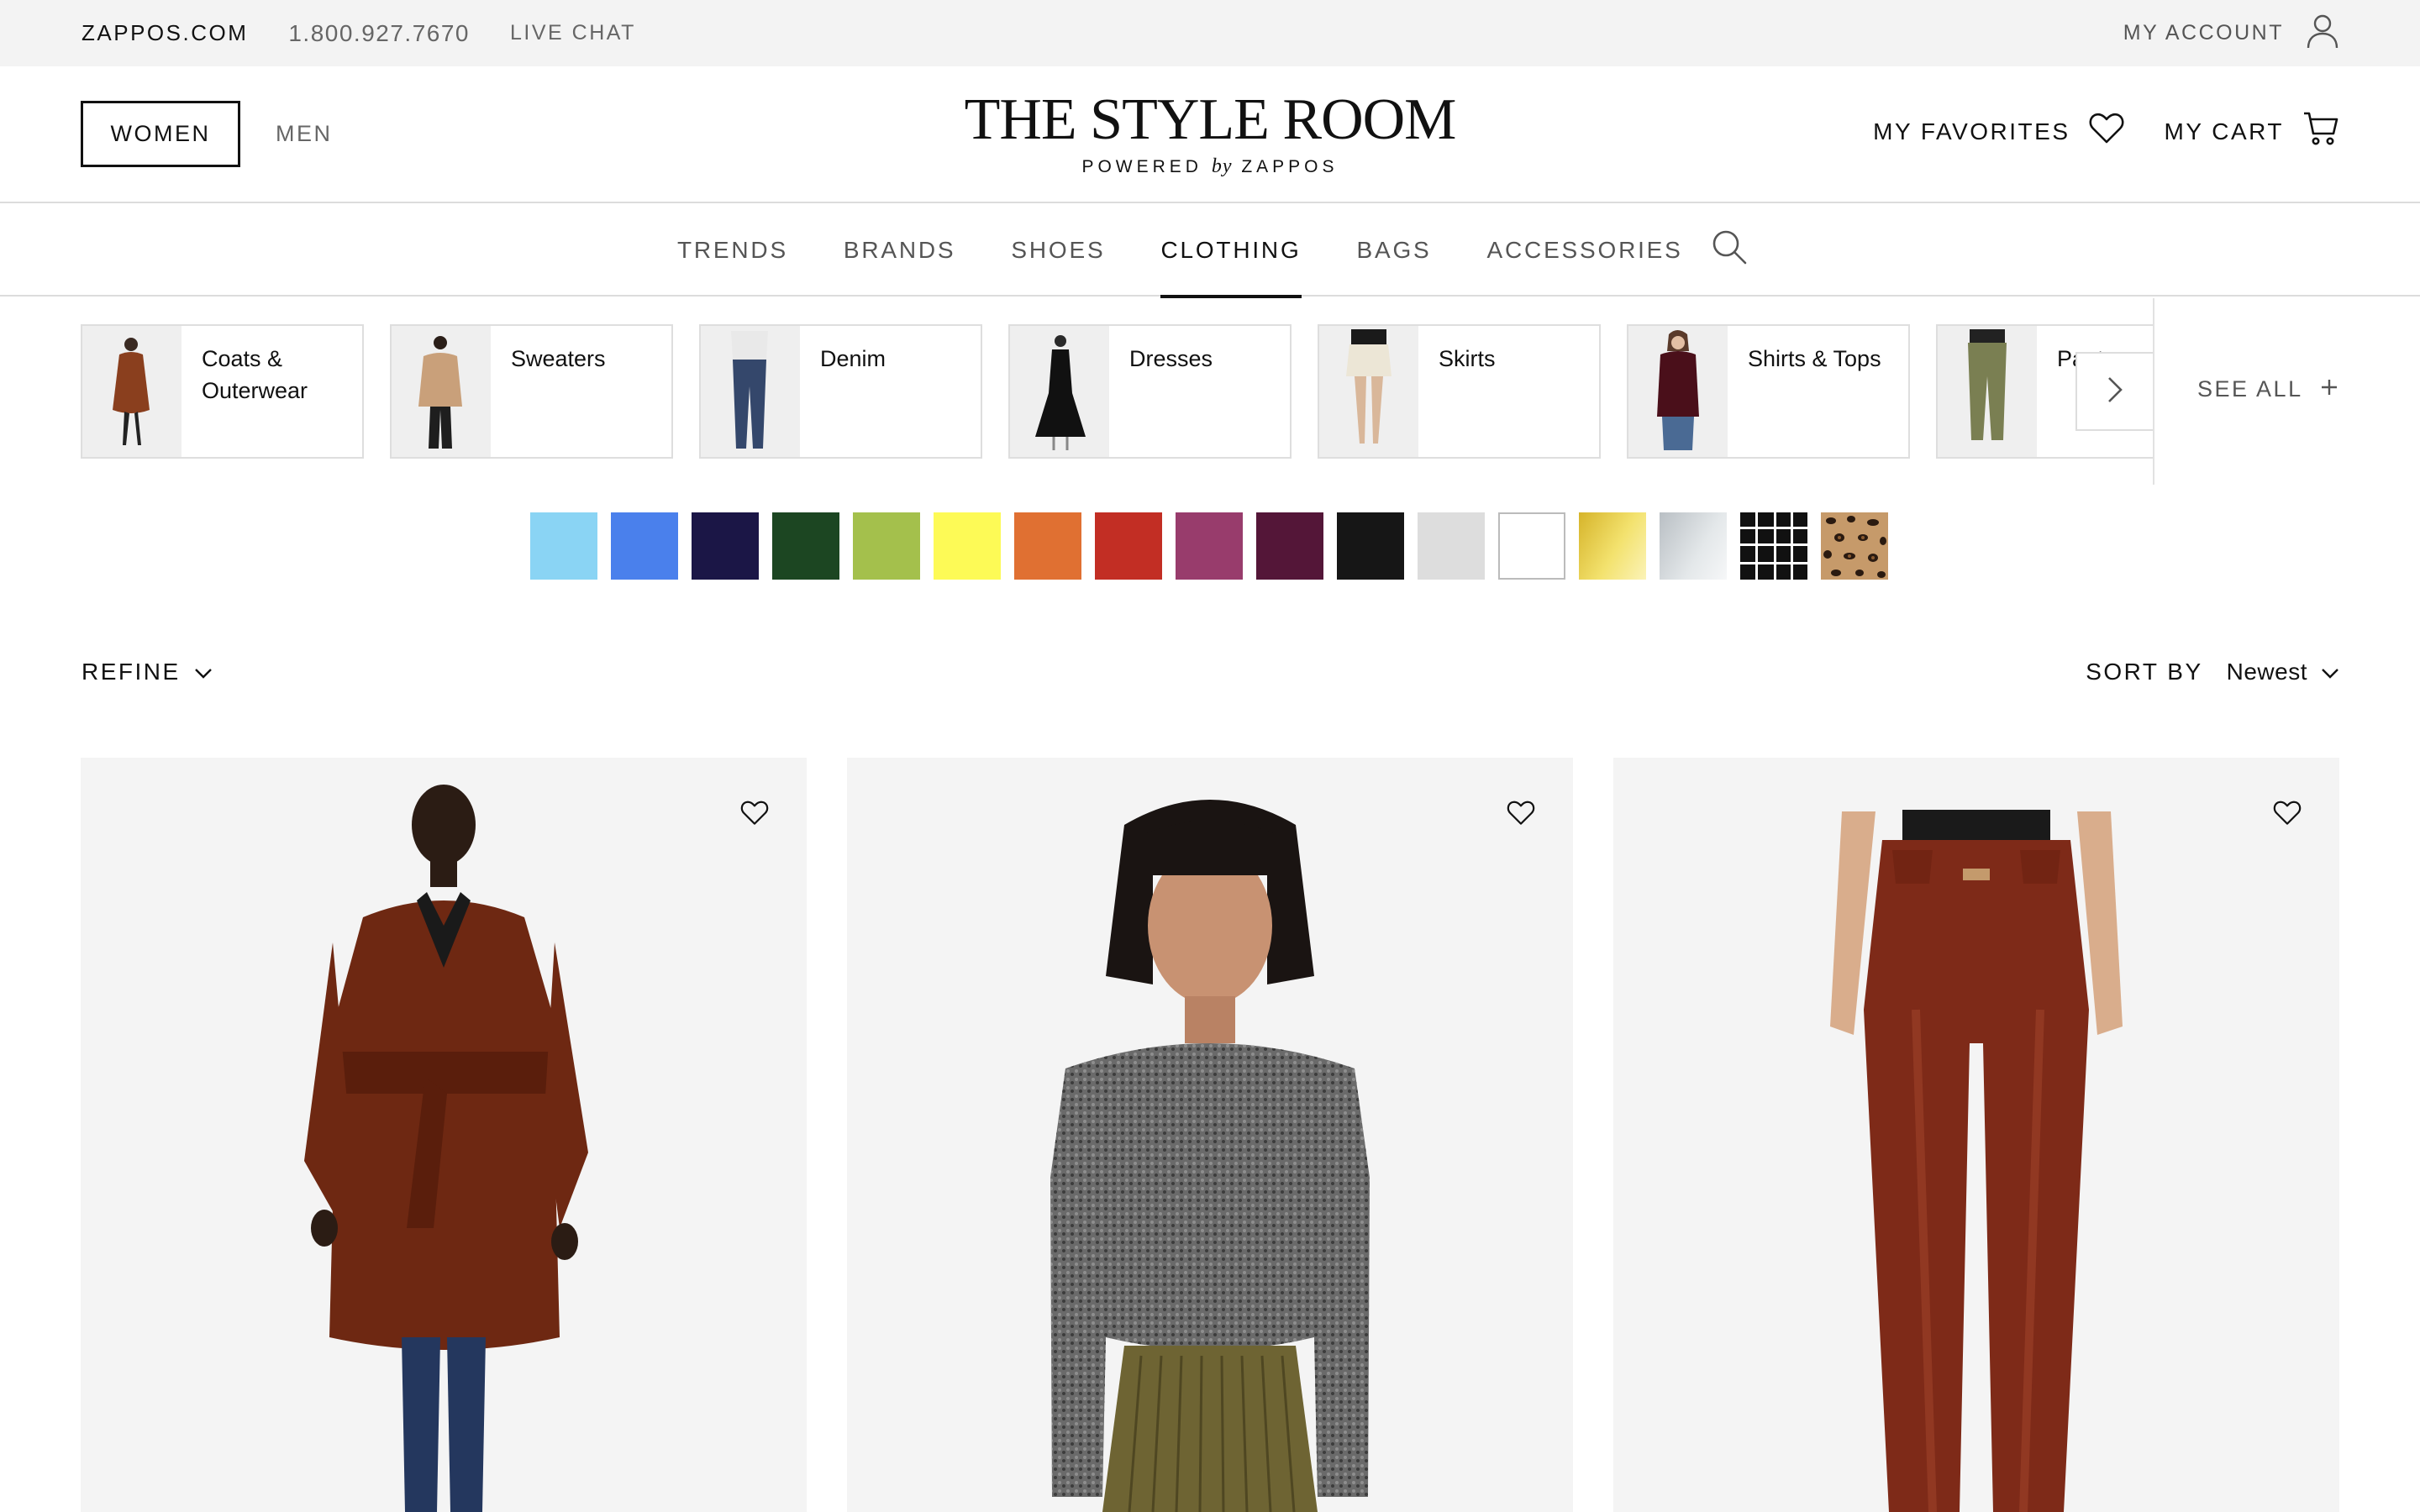  I want to click on phone-number-link: 1.800.927.7670, so click(379, 33).